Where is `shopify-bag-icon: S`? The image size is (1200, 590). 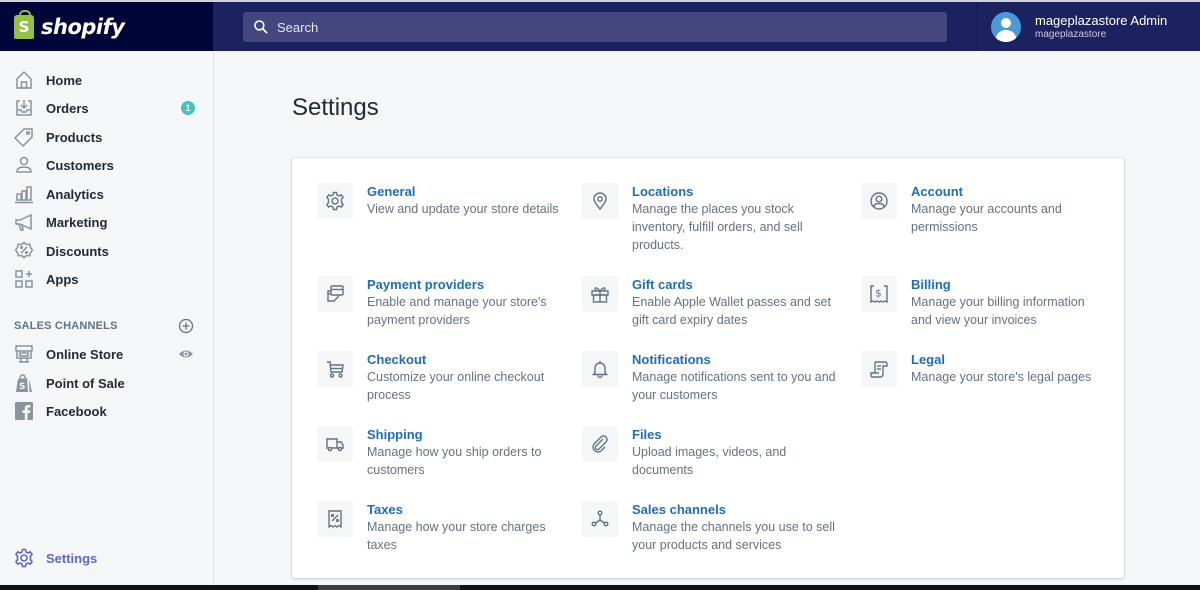
shopify-bag-icon: S is located at coordinates (24, 24).